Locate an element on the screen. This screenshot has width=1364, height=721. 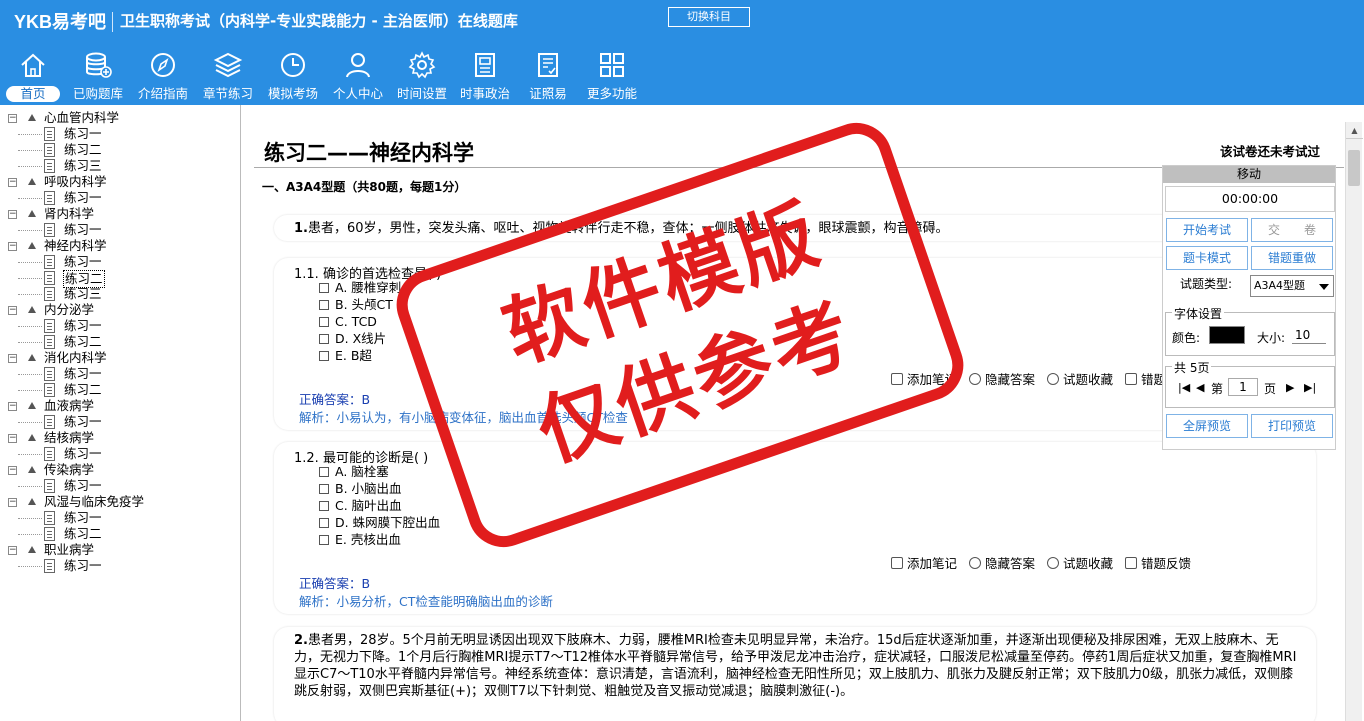
option-b: B. 小脑出血 is located at coordinates (360, 489).